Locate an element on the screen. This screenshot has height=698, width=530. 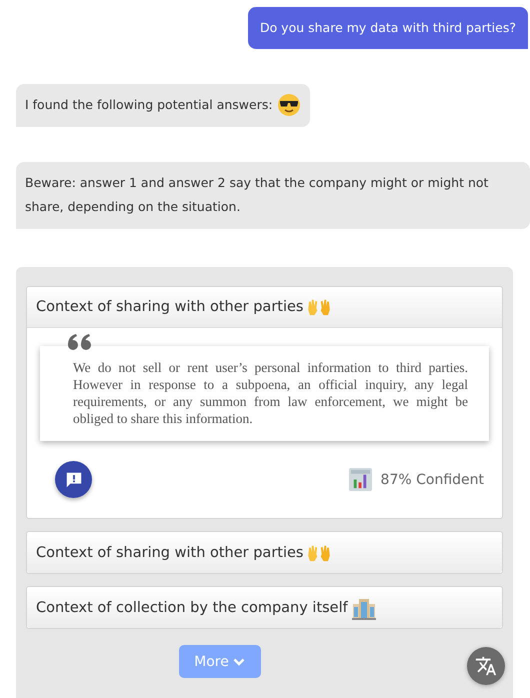
translate-icon is located at coordinates (486, 666).